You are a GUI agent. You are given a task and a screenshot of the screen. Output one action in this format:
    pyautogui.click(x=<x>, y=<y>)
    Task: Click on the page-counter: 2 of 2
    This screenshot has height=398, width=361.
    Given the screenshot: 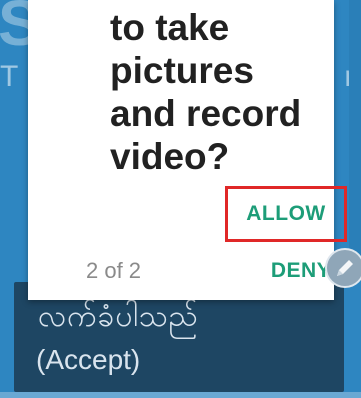 What is the action you would take?
    pyautogui.click(x=114, y=270)
    